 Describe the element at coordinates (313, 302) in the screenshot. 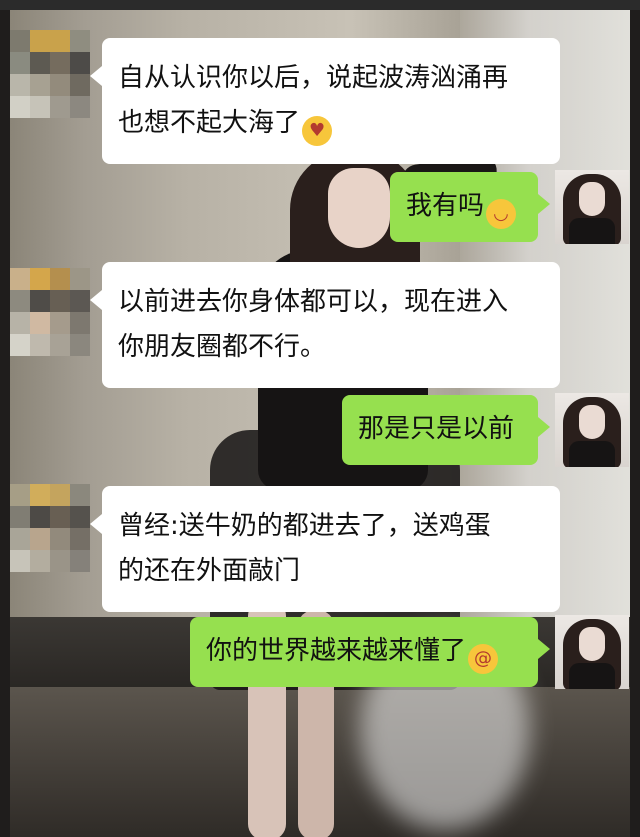

I see `message-text-line: 以前进去你身体都可以，现在进入` at that location.